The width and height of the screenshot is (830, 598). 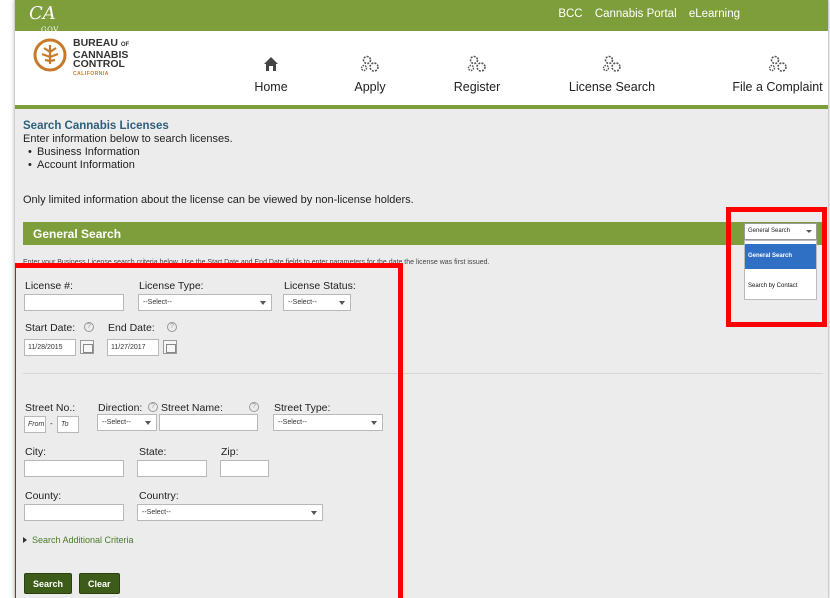 I want to click on nav-home: Home, so click(x=271, y=73).